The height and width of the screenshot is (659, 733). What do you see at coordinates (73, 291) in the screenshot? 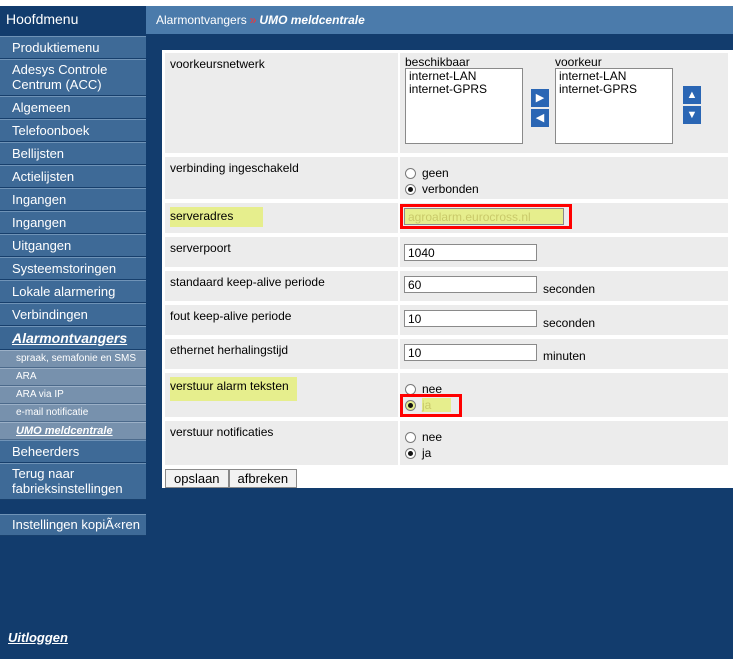
I see `sidebar-item-lokale-alarmering: Lokale alarmering` at bounding box center [73, 291].